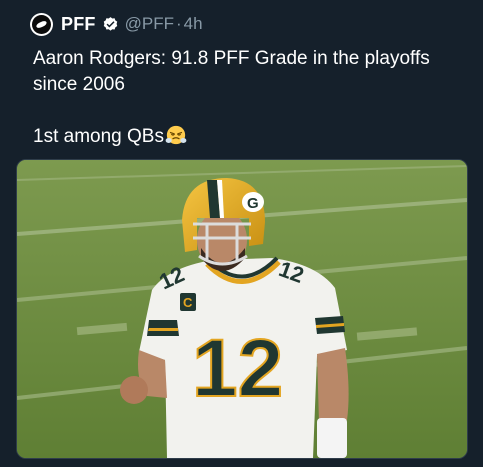 This screenshot has height=467, width=483. I want to click on author-name: PFF, so click(78, 24).